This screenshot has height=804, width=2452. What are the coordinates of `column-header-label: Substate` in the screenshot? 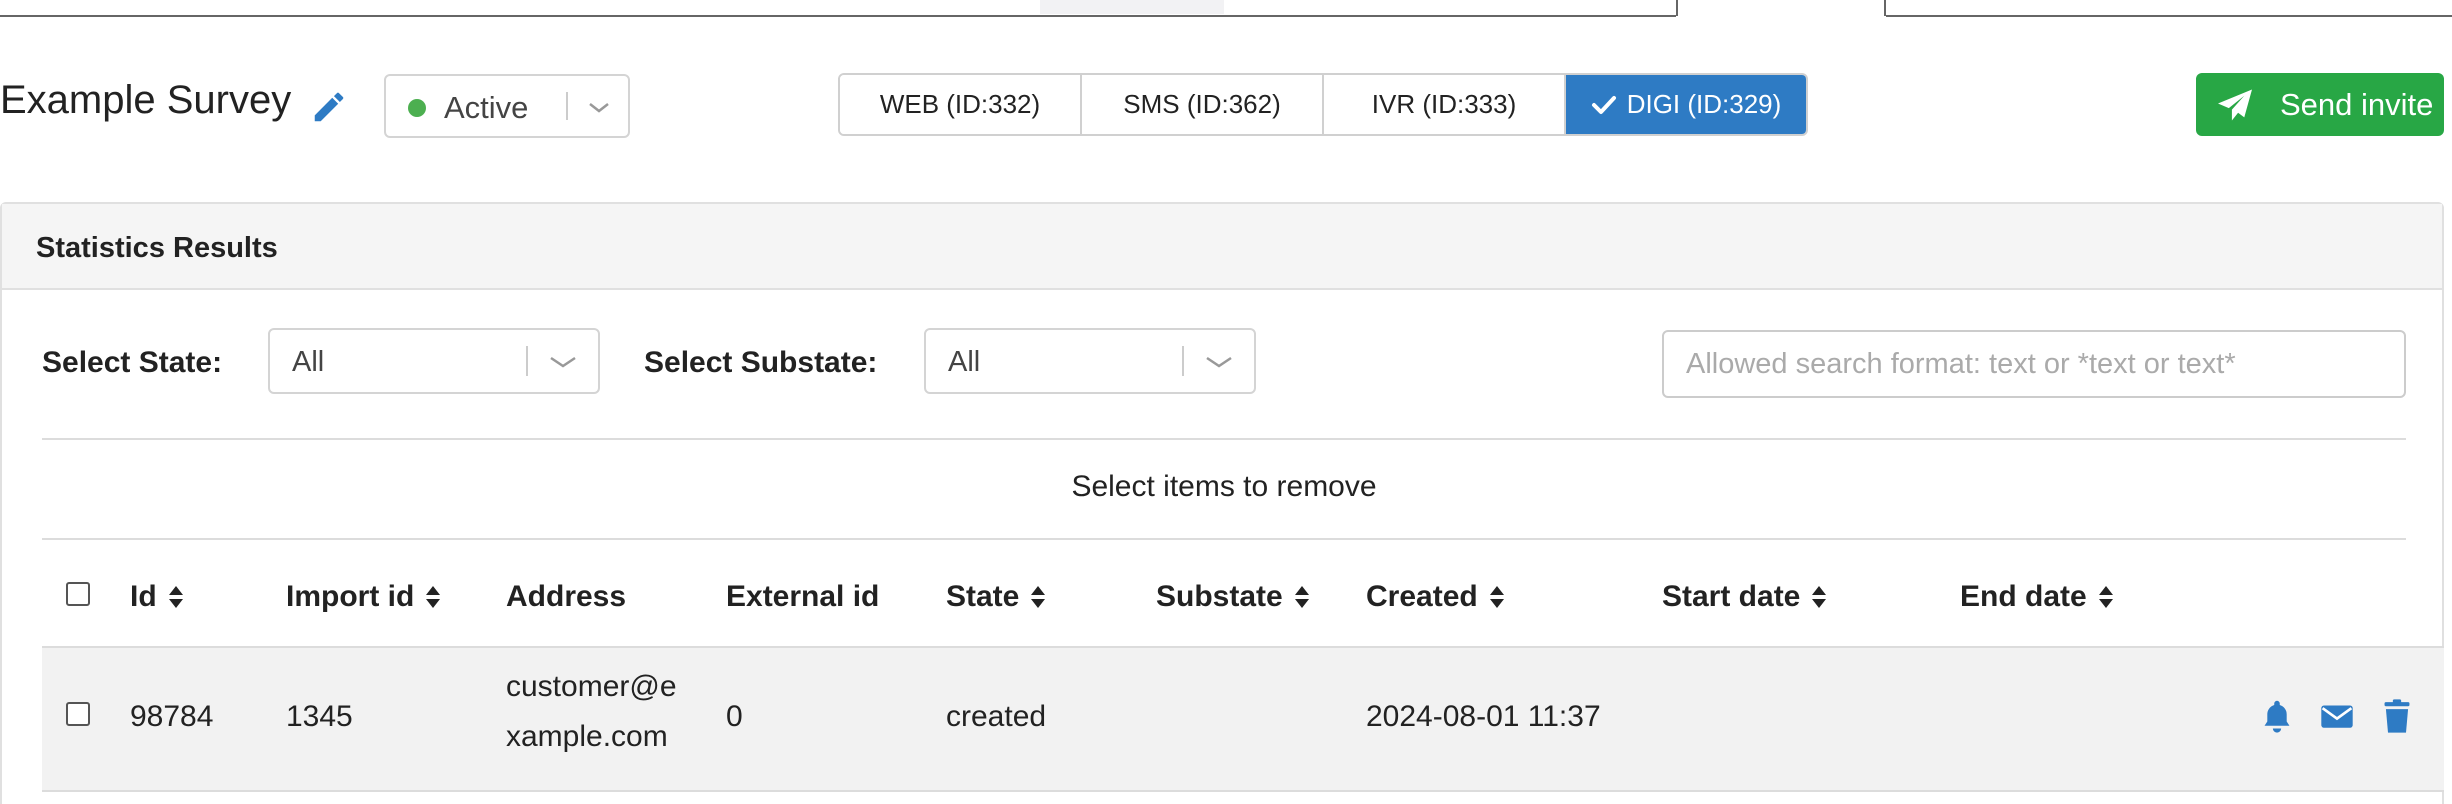 It's located at (1219, 596).